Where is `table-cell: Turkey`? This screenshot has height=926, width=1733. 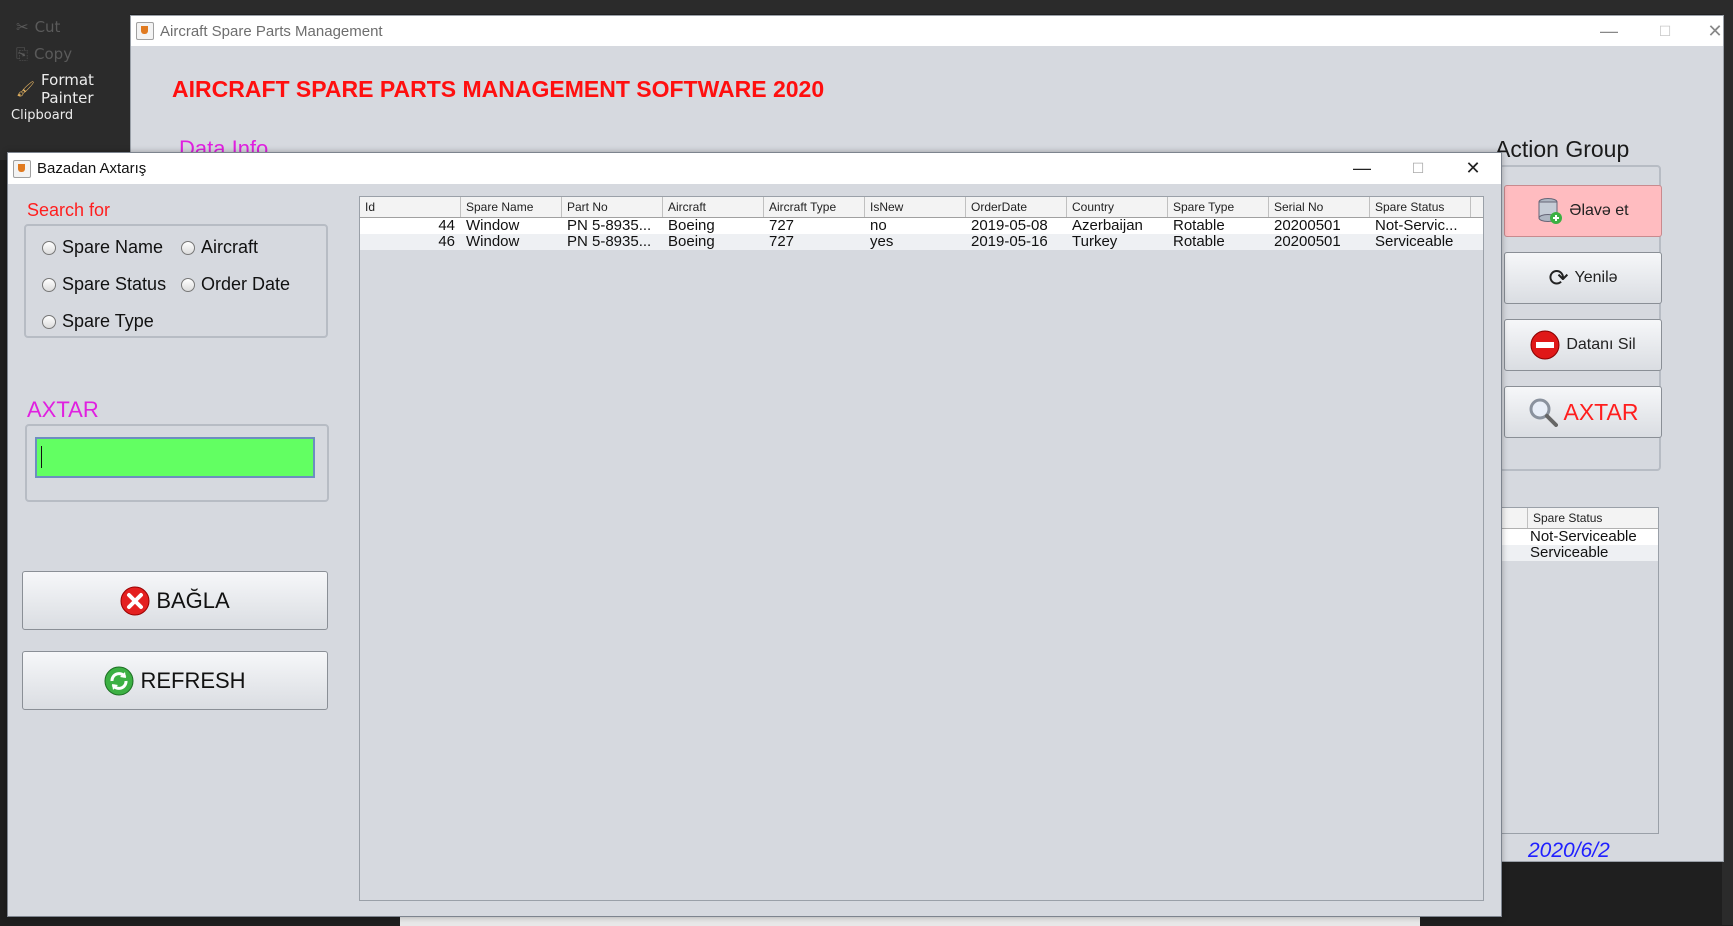 table-cell: Turkey is located at coordinates (1095, 242).